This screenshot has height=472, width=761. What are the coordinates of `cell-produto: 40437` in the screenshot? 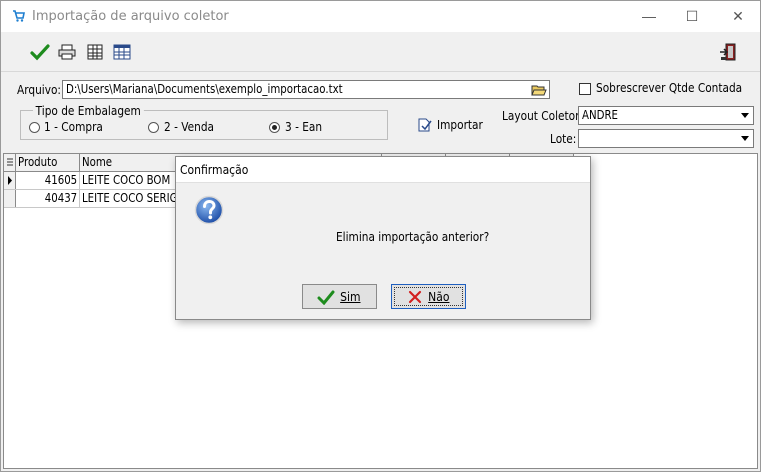 It's located at (48, 198).